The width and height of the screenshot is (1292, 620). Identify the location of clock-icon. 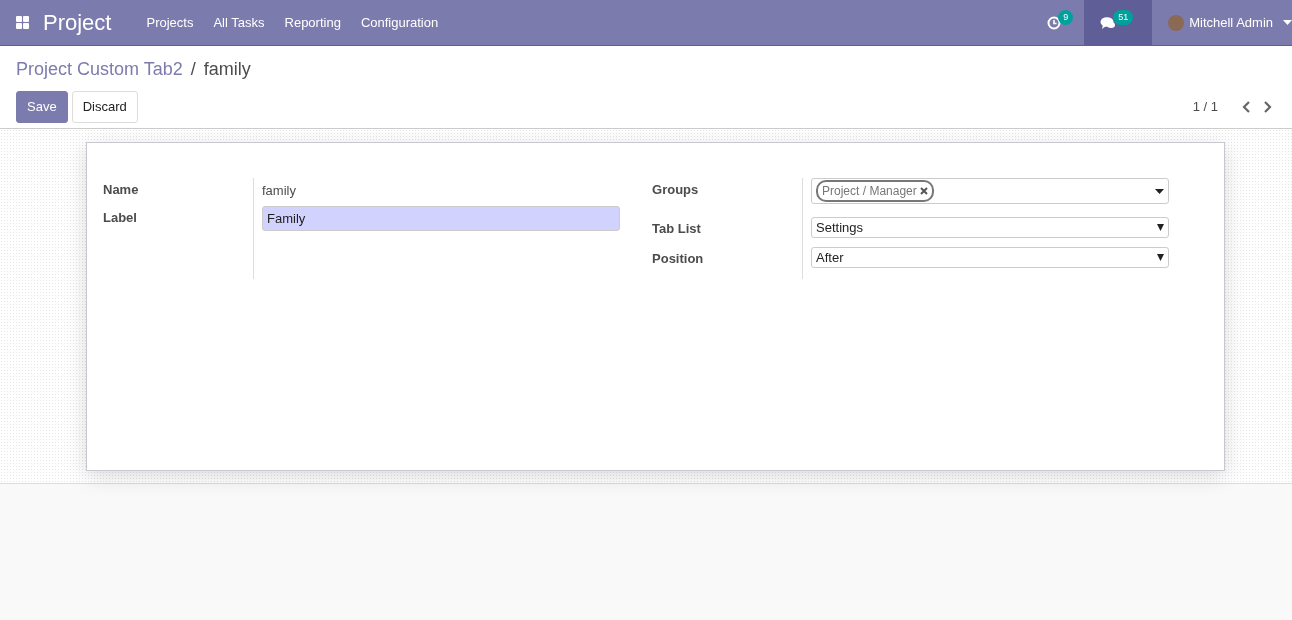
(1054, 22).